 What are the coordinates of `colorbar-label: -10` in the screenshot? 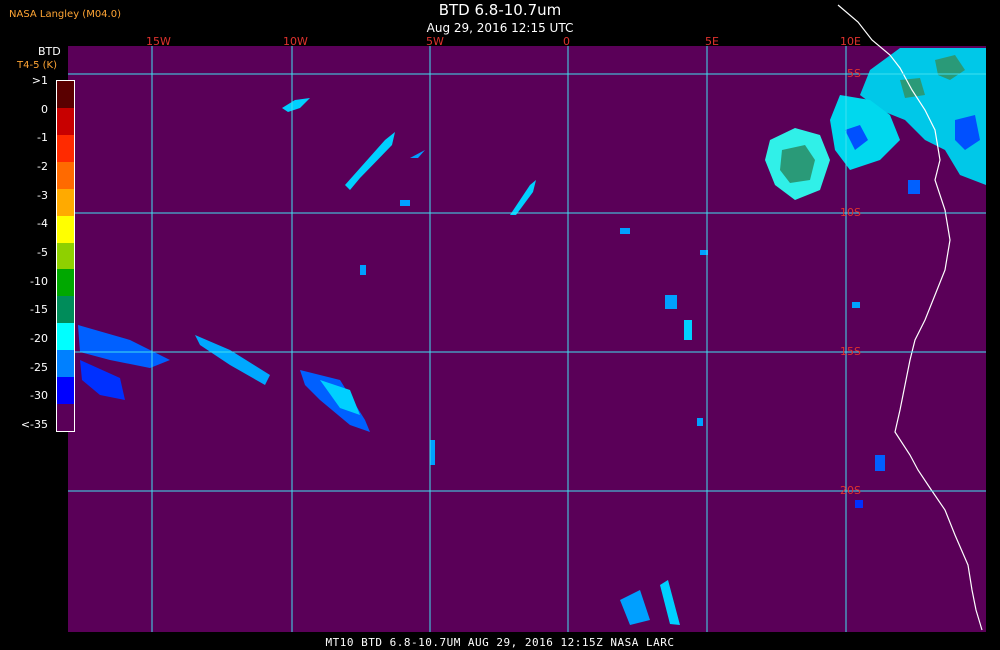 It's located at (39, 281).